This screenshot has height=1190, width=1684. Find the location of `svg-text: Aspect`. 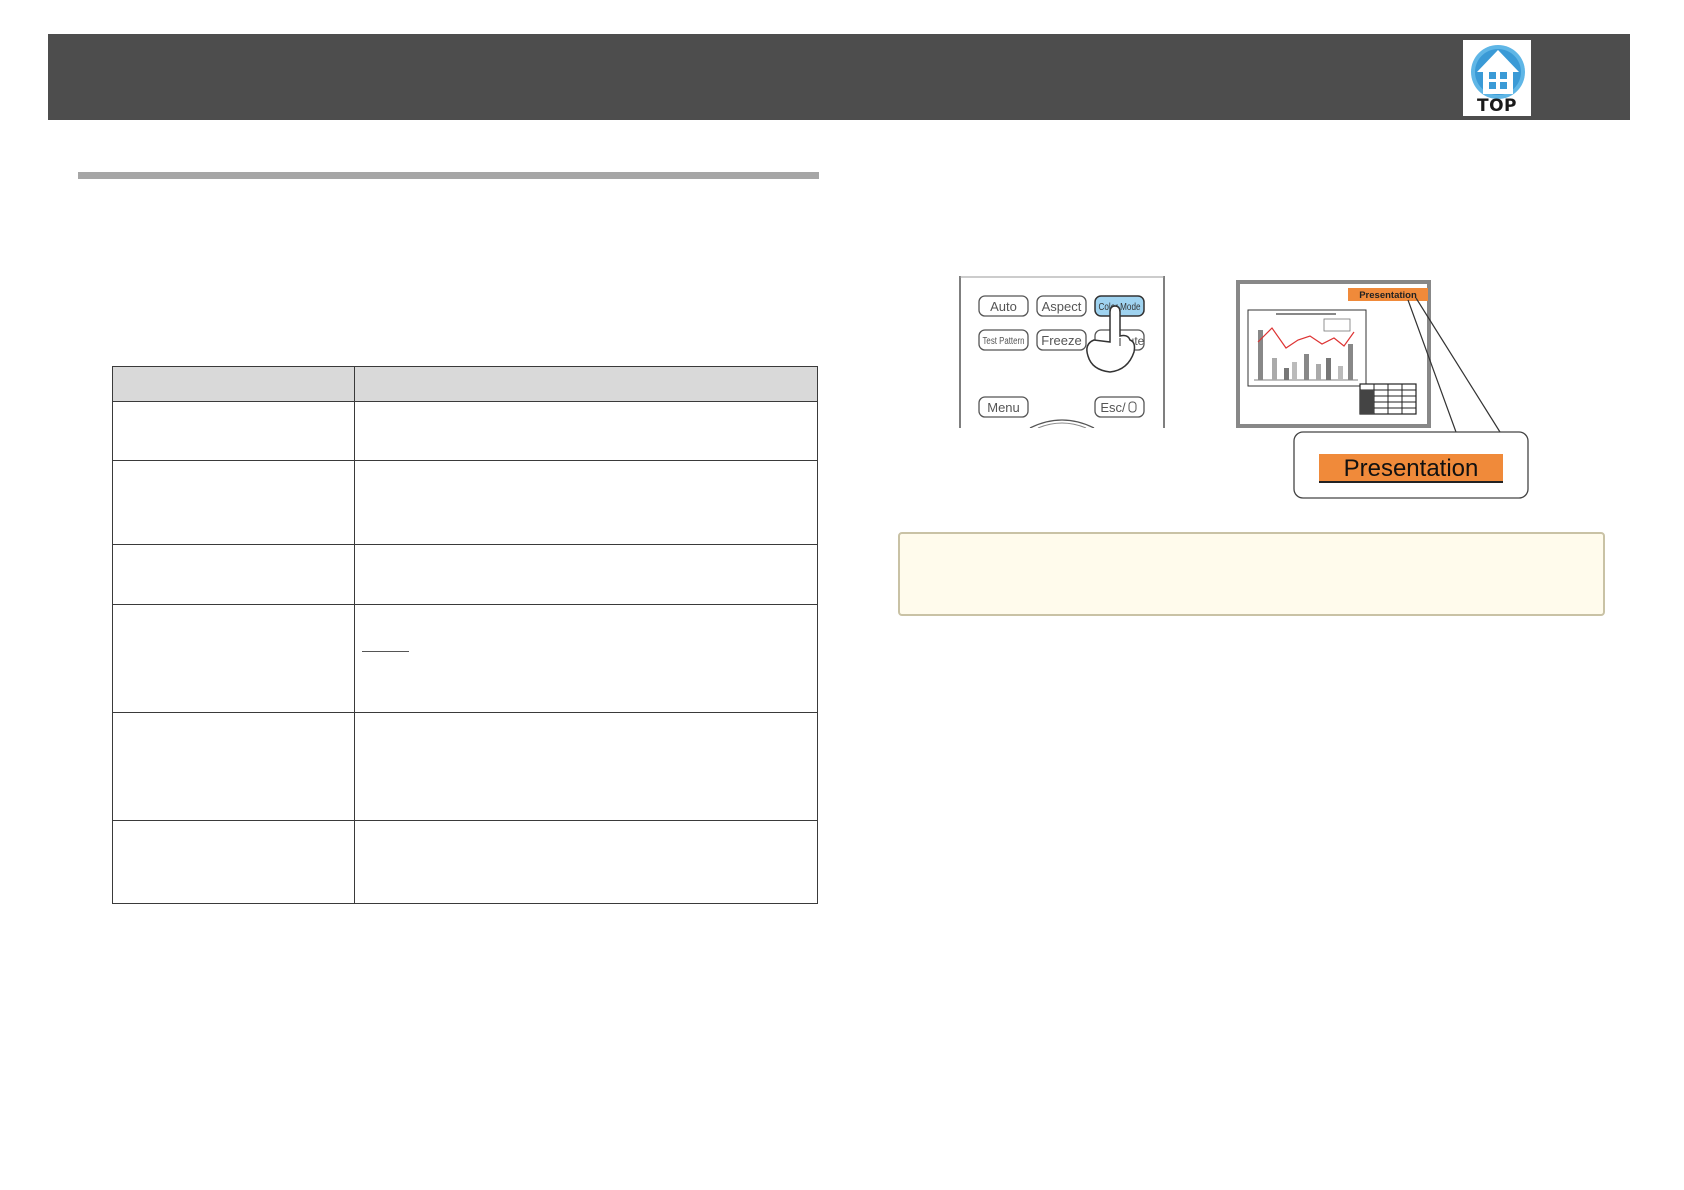

svg-text: Aspect is located at coordinates (1062, 306).